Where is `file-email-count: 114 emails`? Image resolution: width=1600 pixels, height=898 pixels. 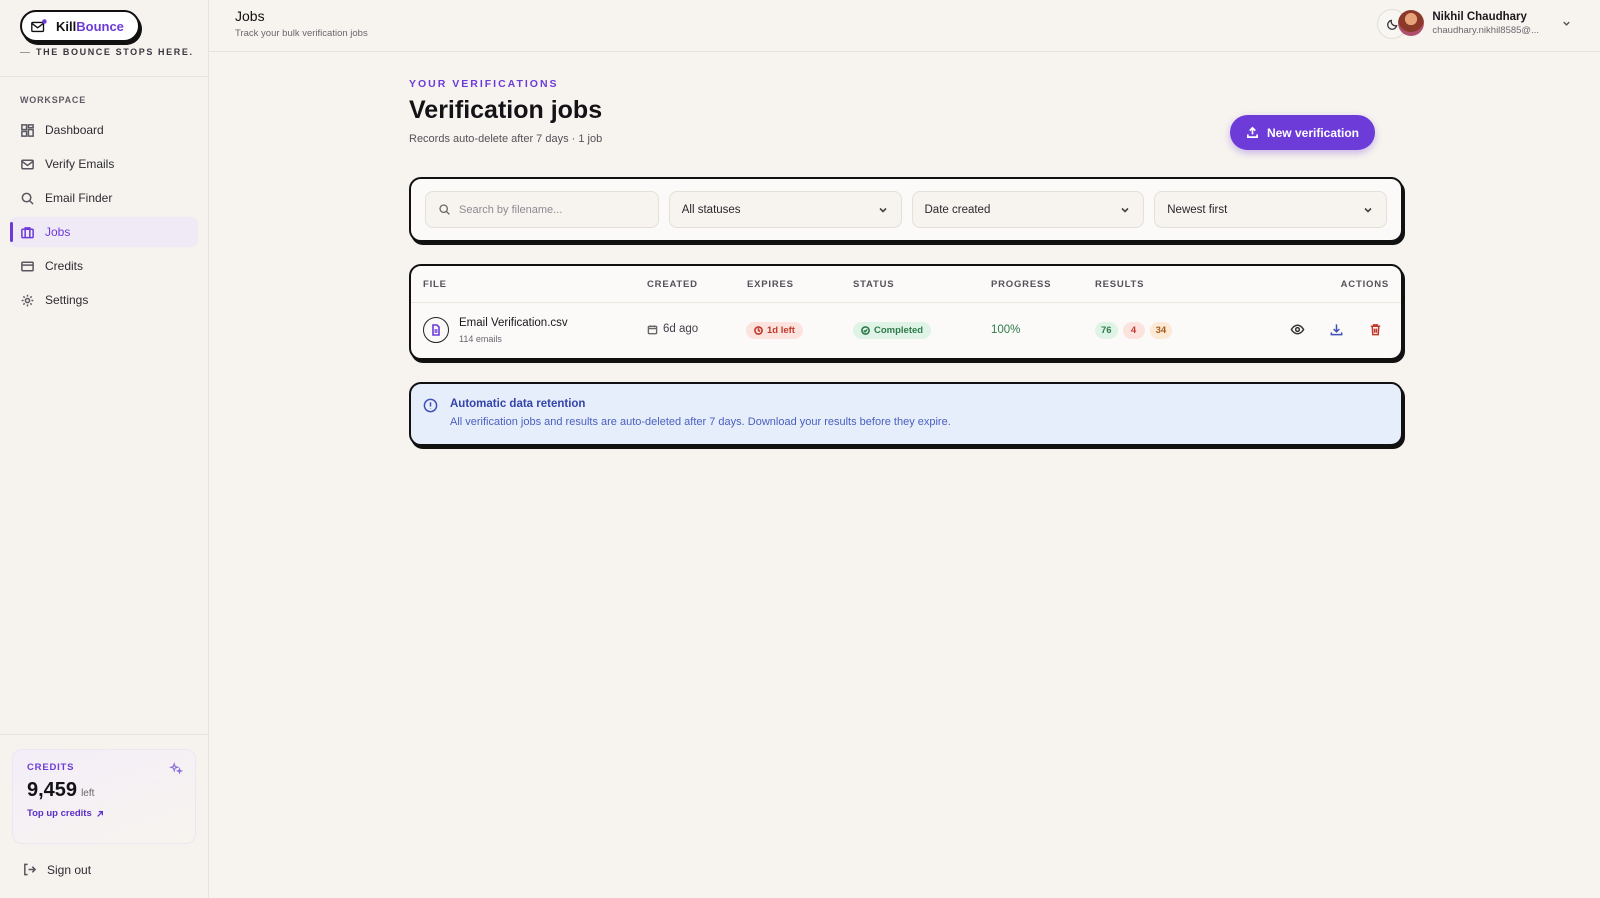 file-email-count: 114 emails is located at coordinates (480, 339).